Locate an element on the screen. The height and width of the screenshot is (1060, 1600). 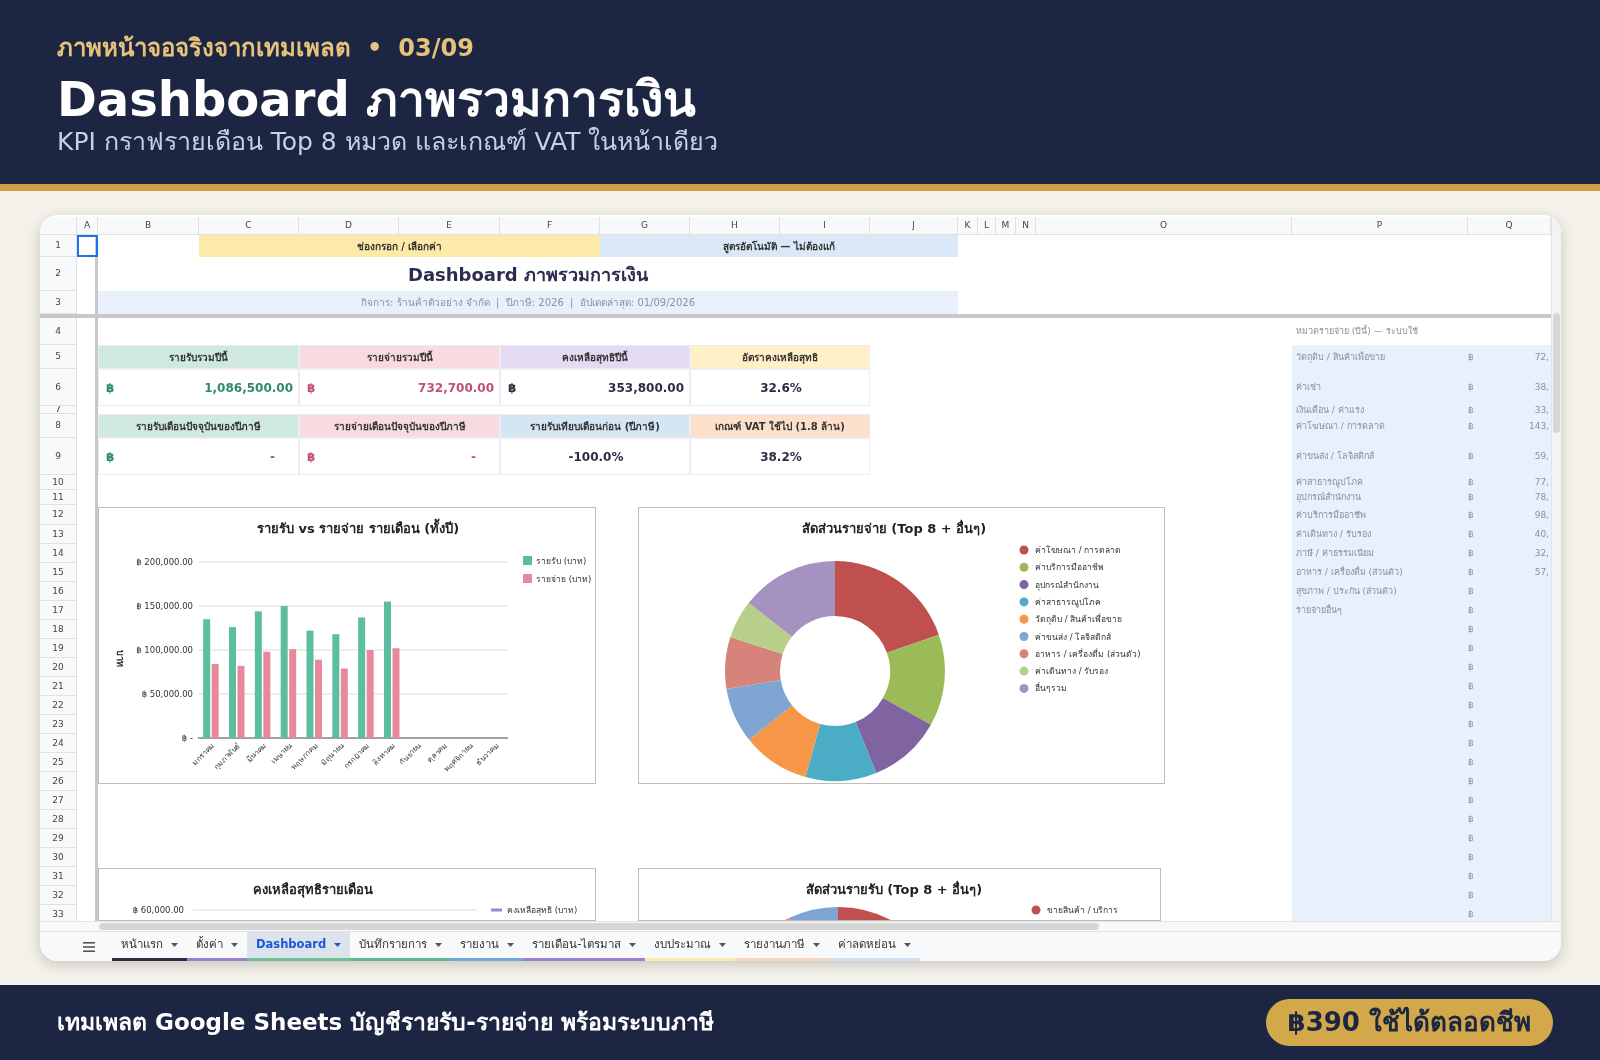
legend-label: ค่าโฆษณา / การตลาด is located at coordinates (1078, 550).